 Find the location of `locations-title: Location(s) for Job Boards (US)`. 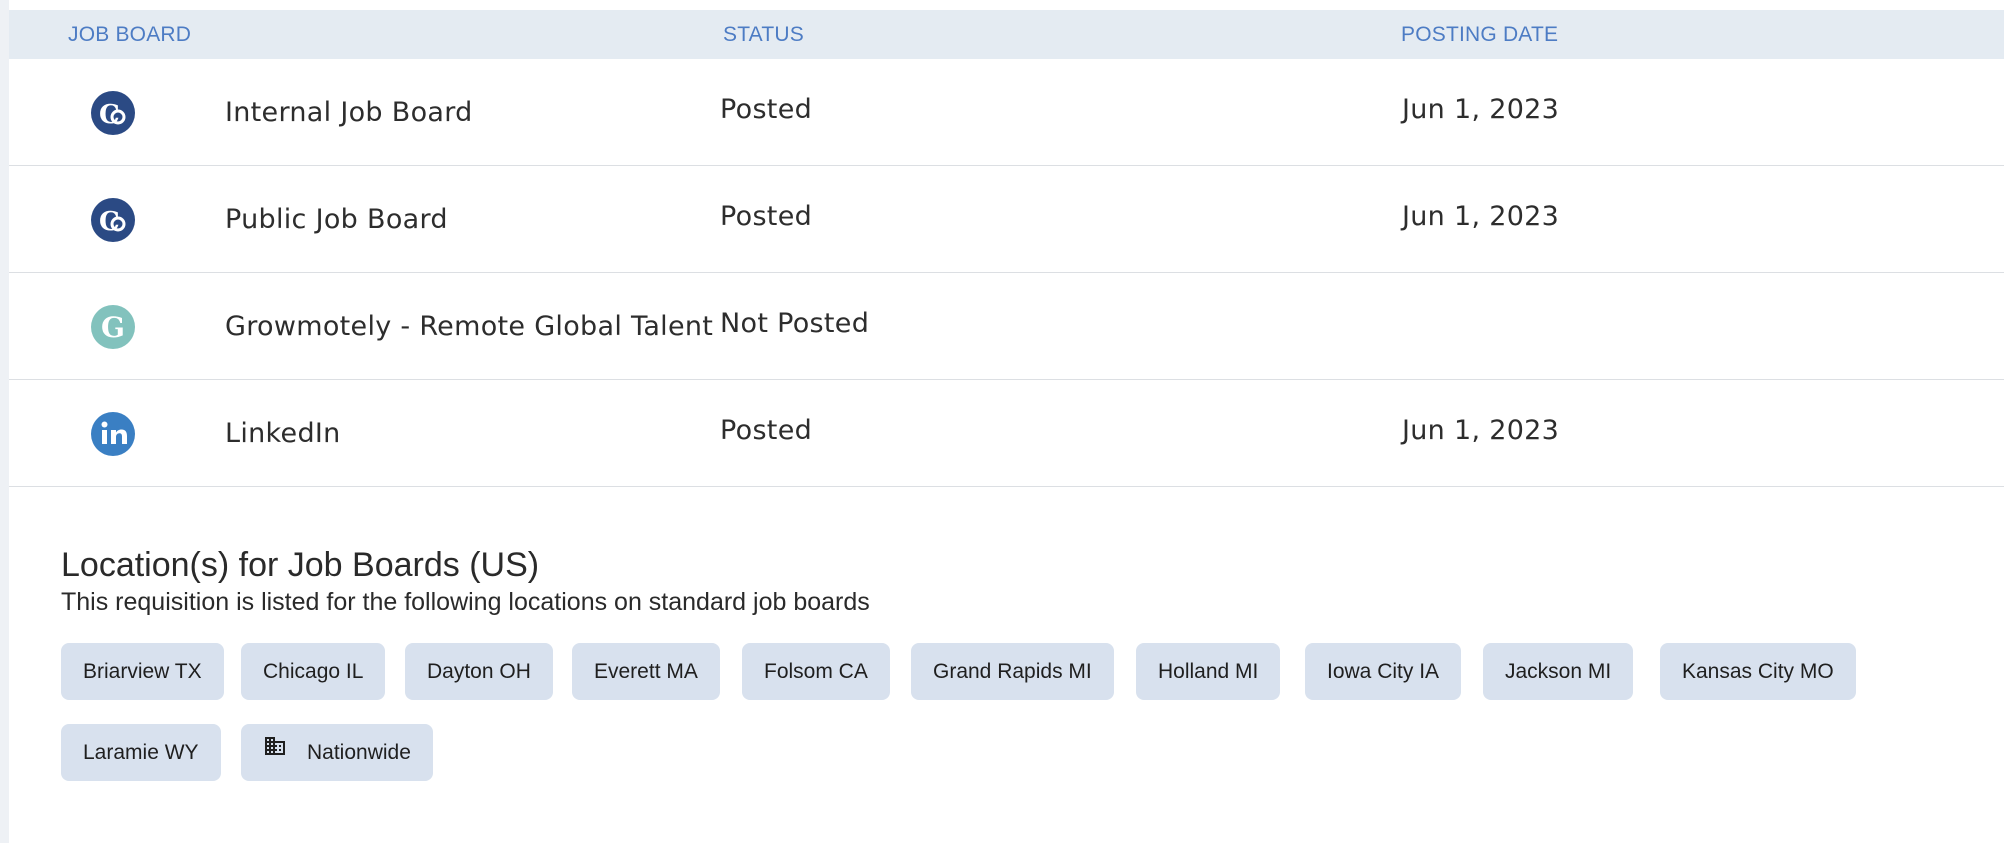

locations-title: Location(s) for Job Boards (US) is located at coordinates (300, 565).